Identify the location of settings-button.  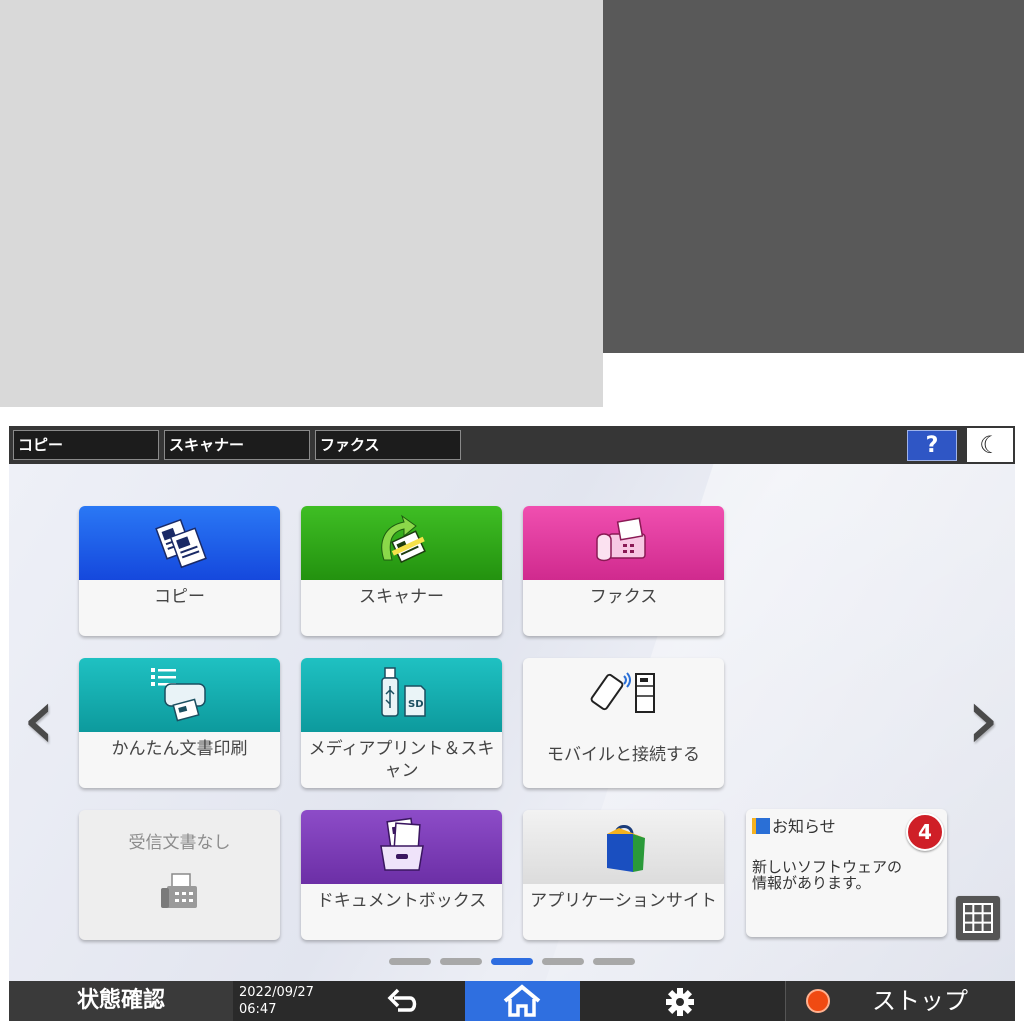
(680, 1001).